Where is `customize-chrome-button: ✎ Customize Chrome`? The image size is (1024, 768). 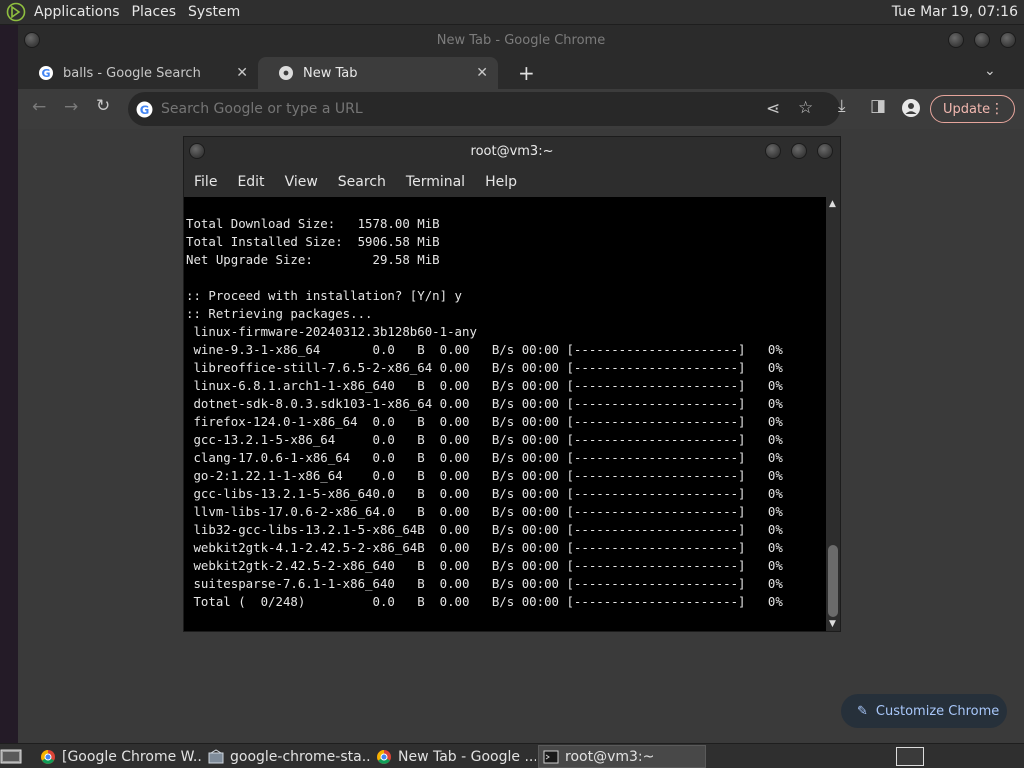 customize-chrome-button: ✎ Customize Chrome is located at coordinates (924, 711).